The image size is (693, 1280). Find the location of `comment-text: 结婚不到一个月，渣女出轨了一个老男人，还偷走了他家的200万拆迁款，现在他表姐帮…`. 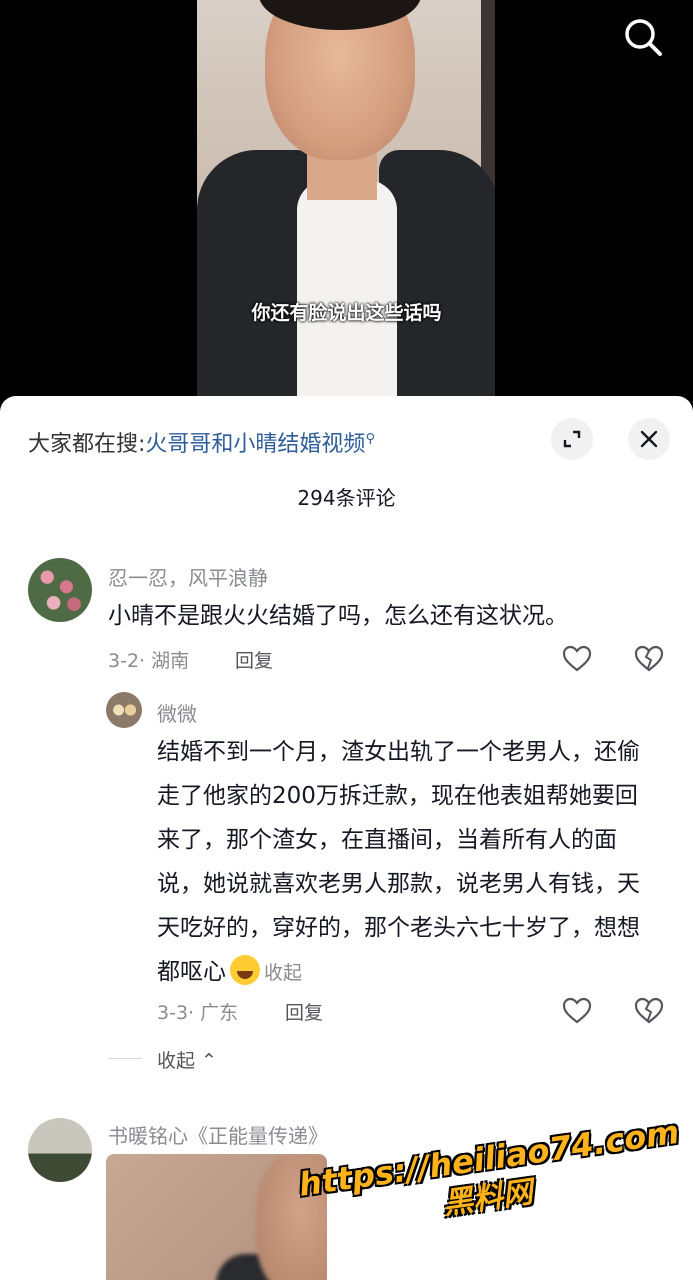

comment-text: 结婚不到一个月，渣女出轨了一个老男人，还偷走了他家的200万拆迁款，现在他表姐帮… is located at coordinates (407, 862).